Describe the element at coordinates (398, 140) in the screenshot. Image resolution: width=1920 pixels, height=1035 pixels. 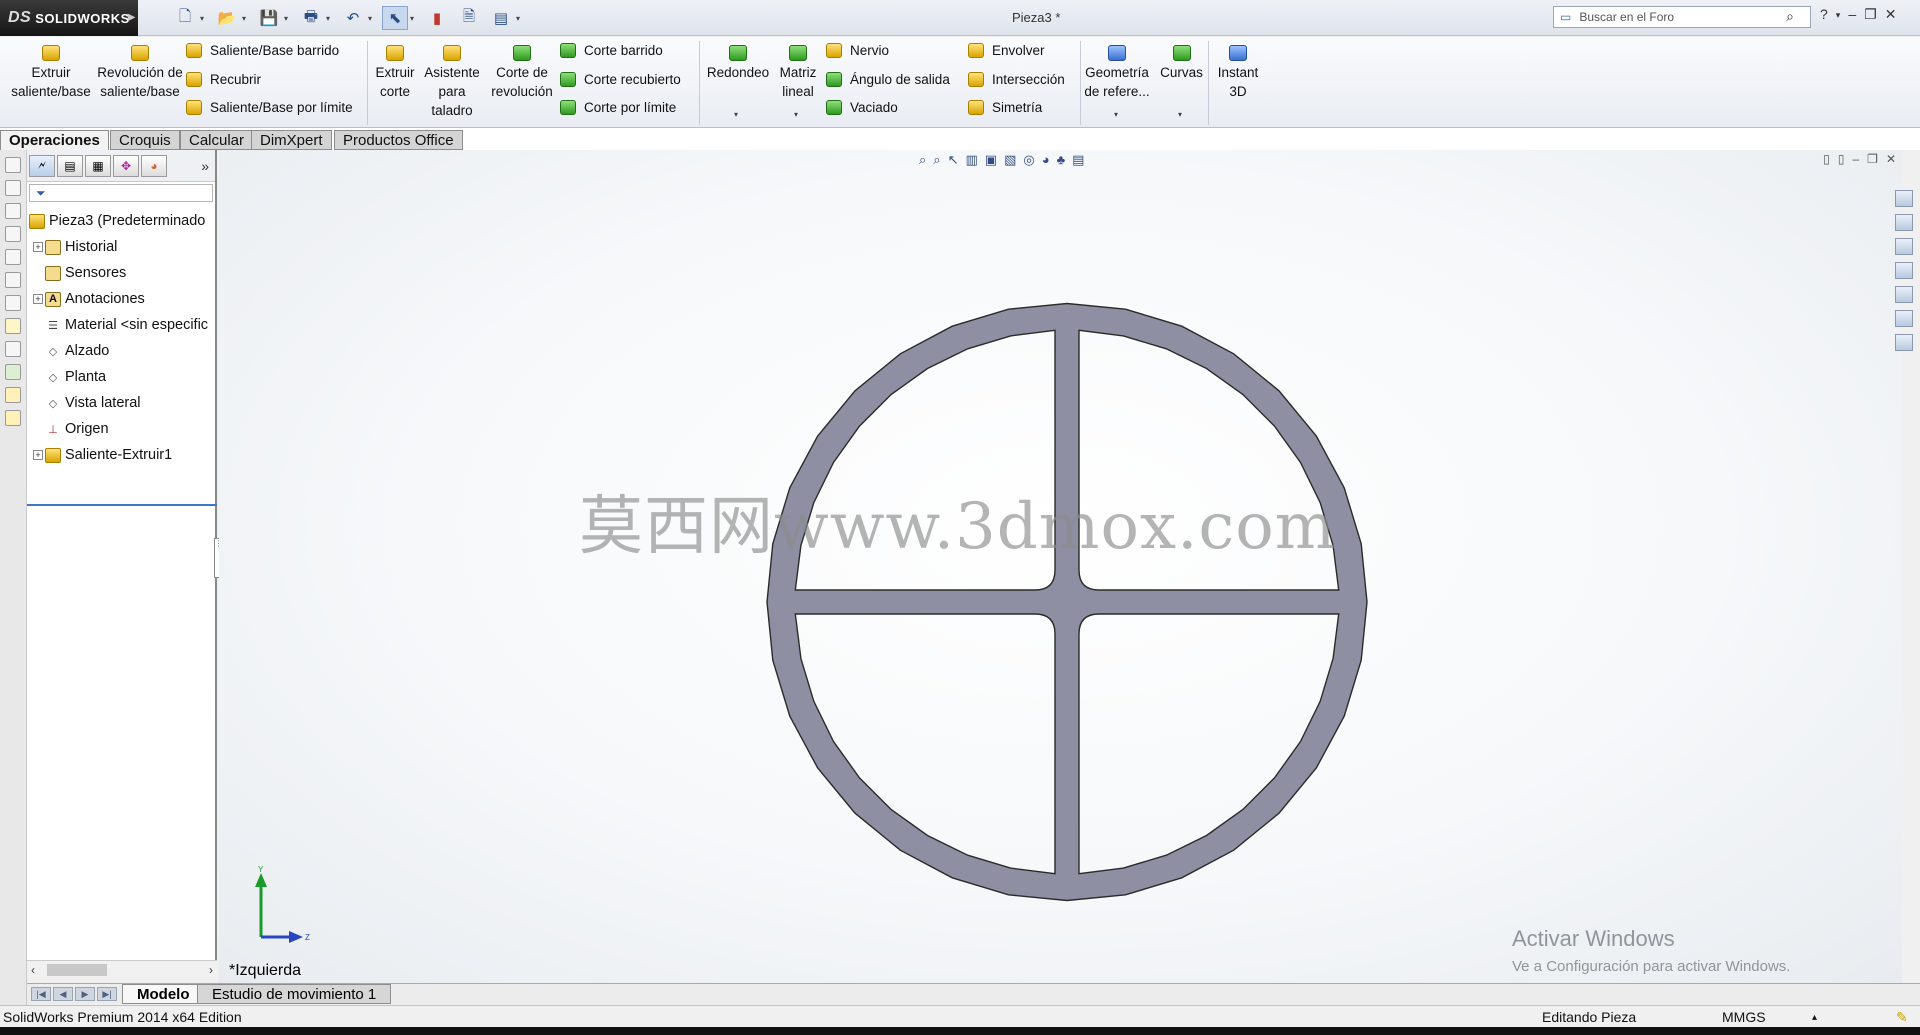
I see `tab-productos-office: Productos Office` at that location.